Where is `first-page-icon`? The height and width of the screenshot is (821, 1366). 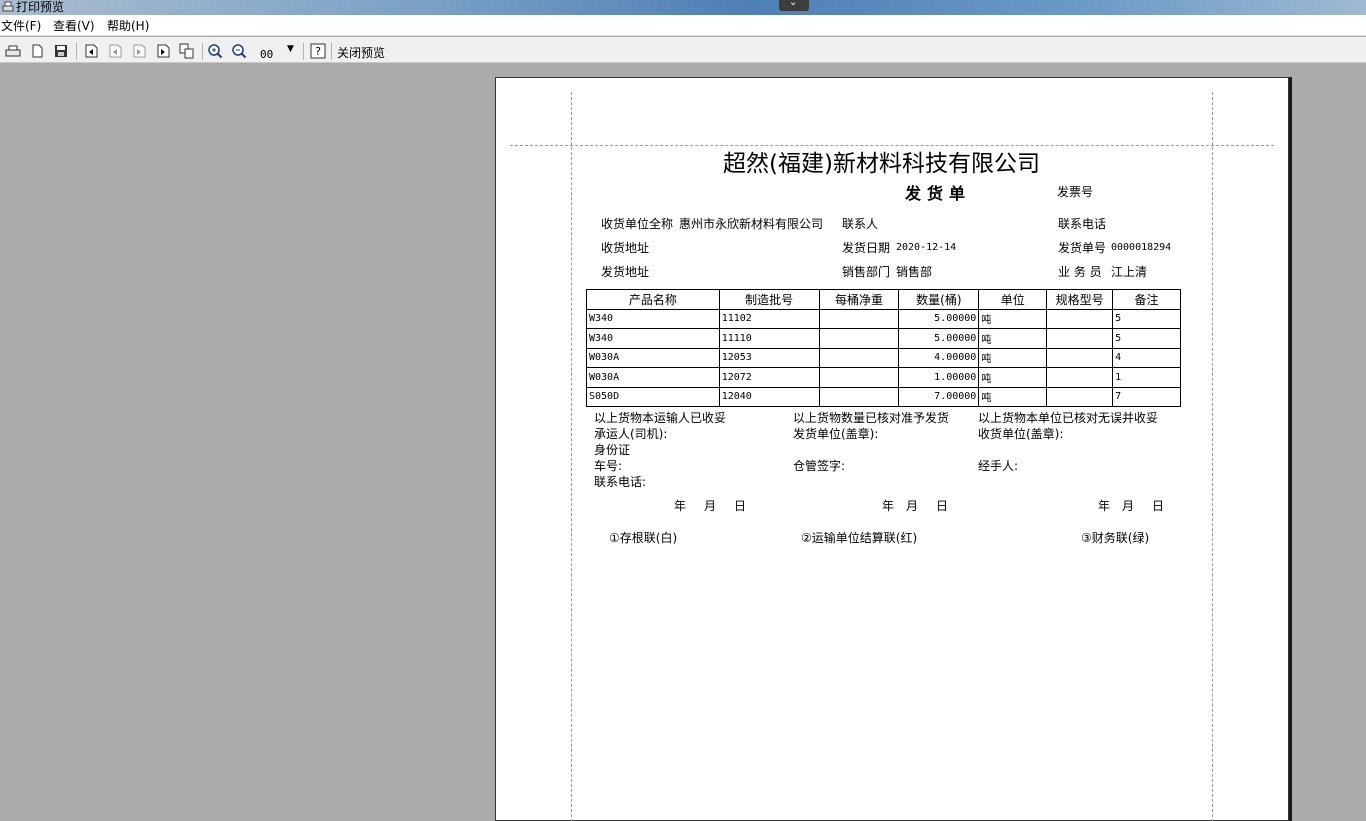
first-page-icon is located at coordinates (91, 51).